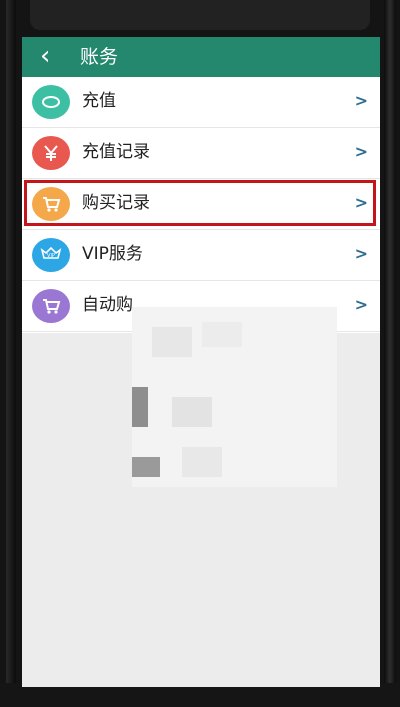 The width and height of the screenshot is (400, 707). Describe the element at coordinates (45, 56) in the screenshot. I see `chevron-left-icon: ‹` at that location.